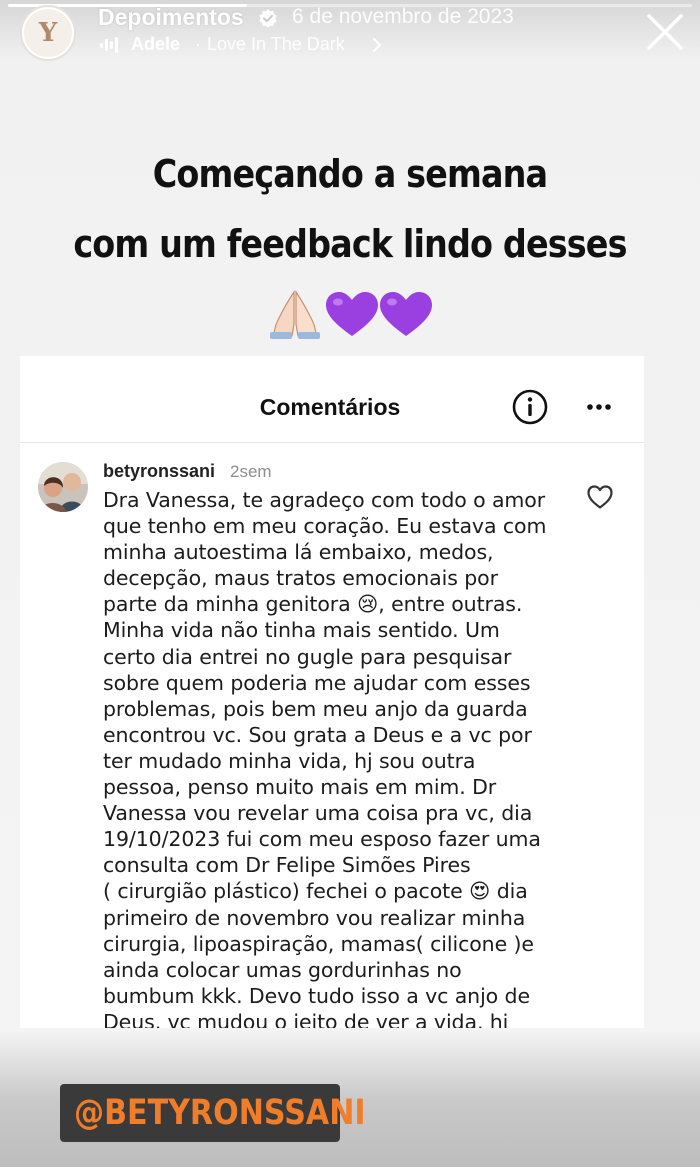  Describe the element at coordinates (600, 497) in the screenshot. I see `heart-outline-icon` at that location.